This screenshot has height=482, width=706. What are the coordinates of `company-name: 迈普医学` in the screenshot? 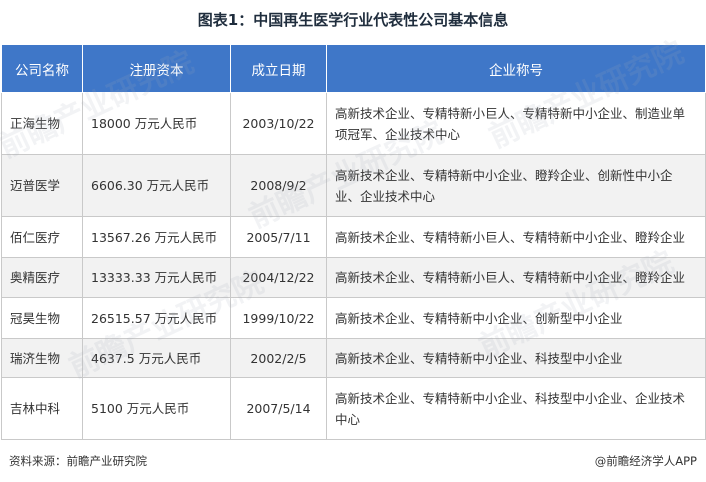 It's located at (42, 185).